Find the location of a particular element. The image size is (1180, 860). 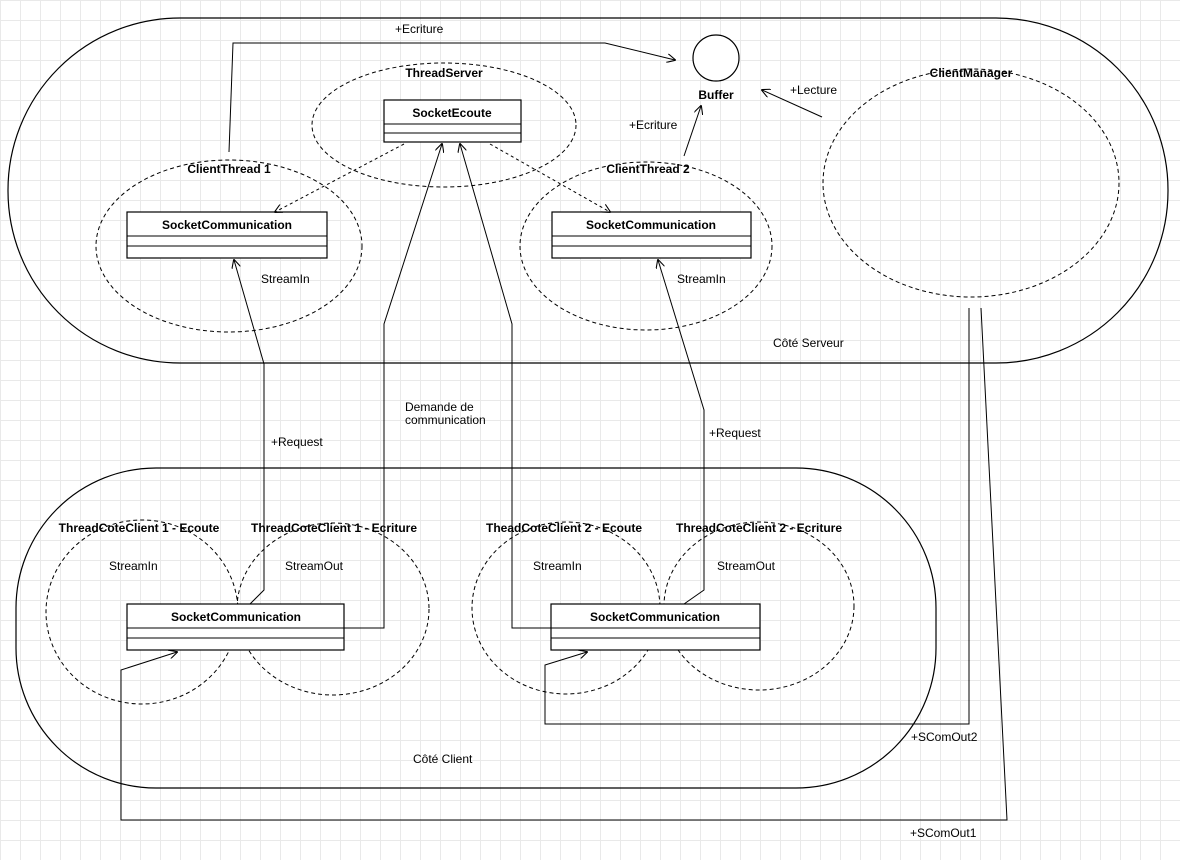

c1-socket-label: SocketCommunication is located at coordinates (236, 617).